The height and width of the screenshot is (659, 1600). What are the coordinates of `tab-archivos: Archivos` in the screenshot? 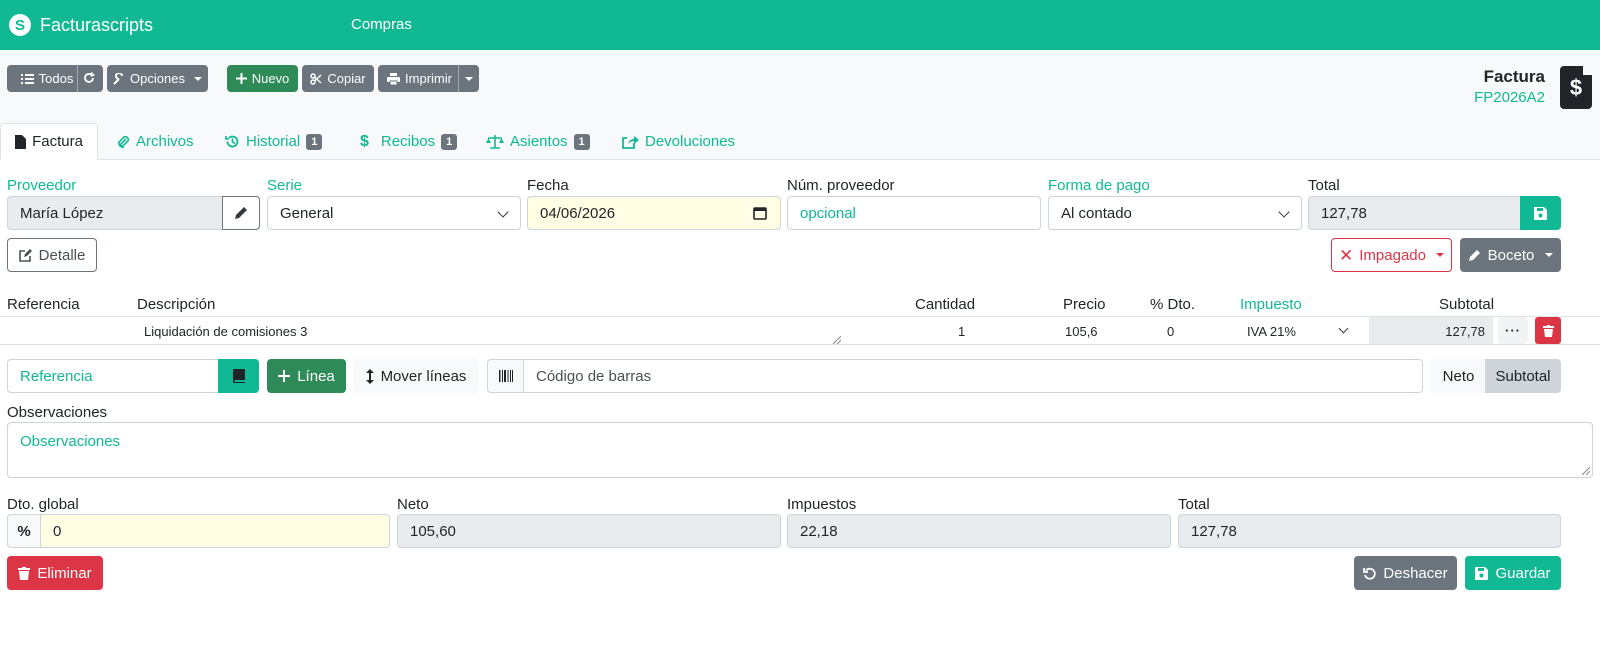 It's located at (155, 141).